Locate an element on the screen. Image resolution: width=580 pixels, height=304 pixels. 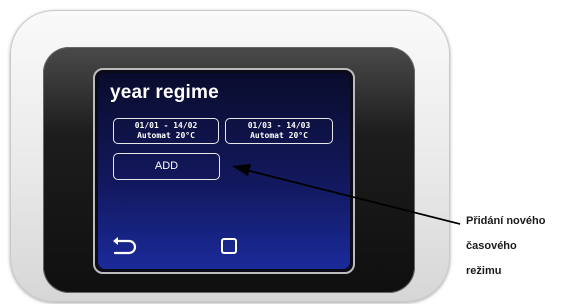
home-button is located at coordinates (229, 246).